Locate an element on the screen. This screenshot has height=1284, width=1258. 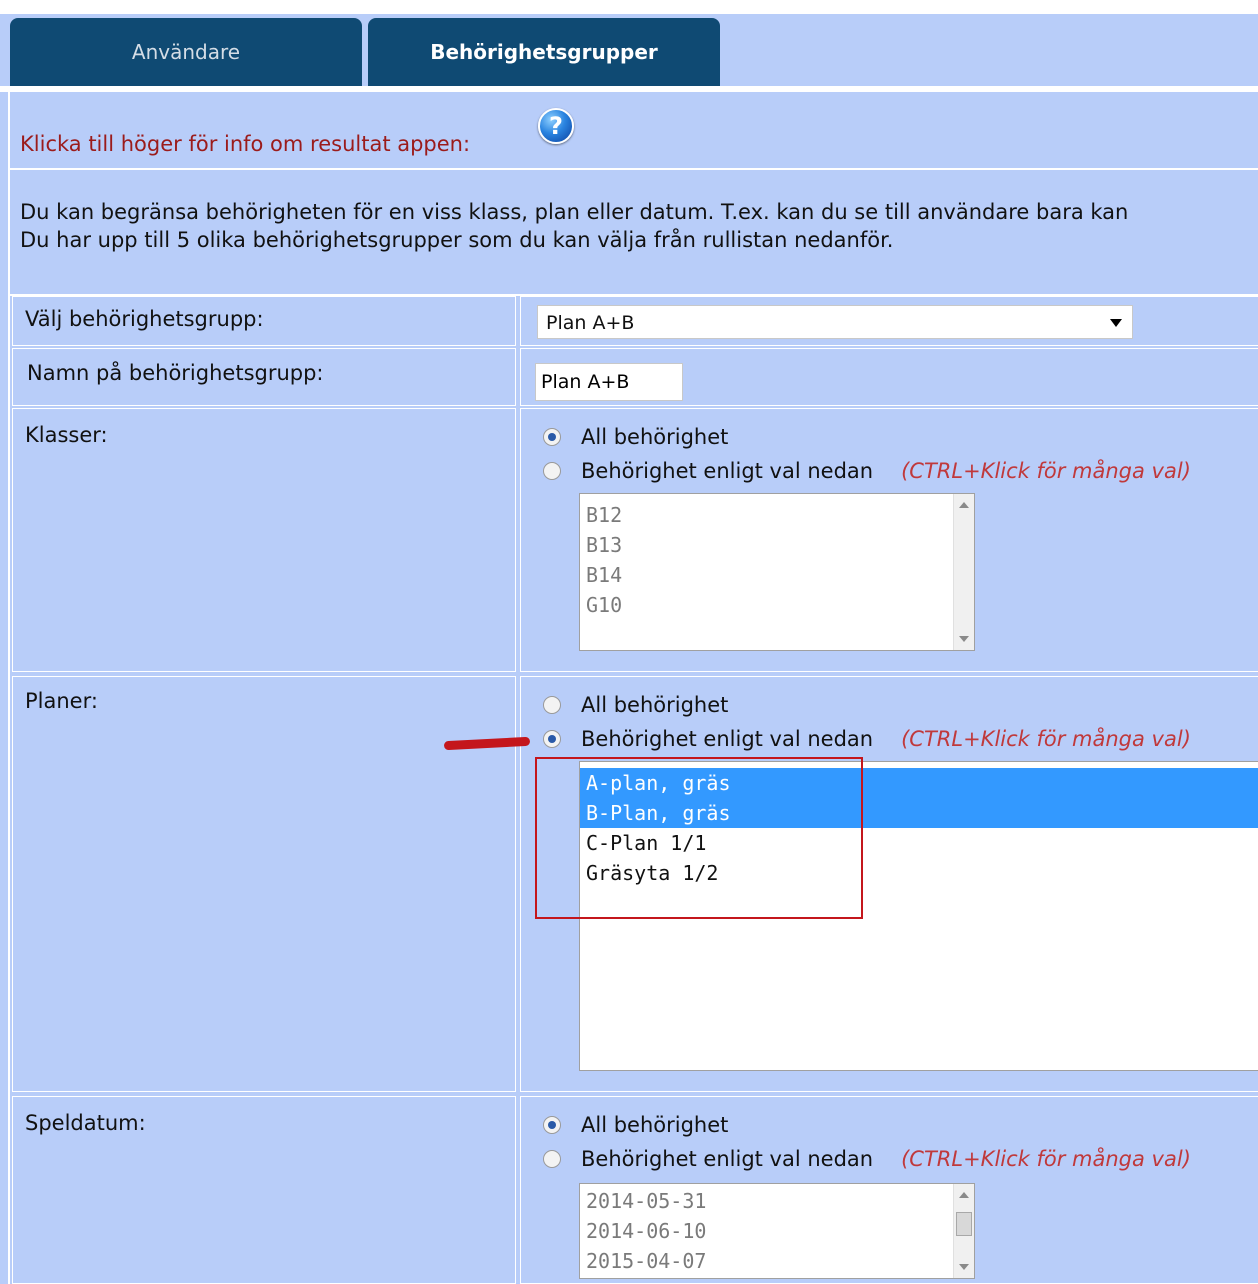
planer-radio-all-row: All behörighet is located at coordinates (635, 705).